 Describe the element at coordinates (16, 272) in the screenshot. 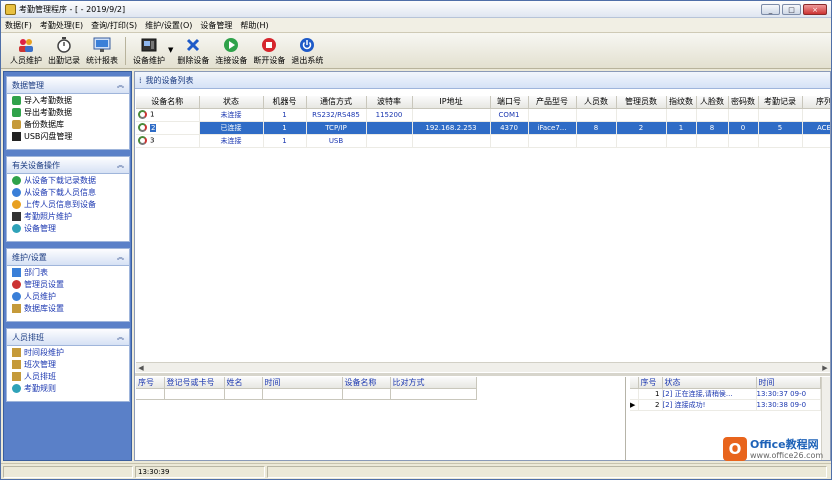

I see `department-icon` at that location.